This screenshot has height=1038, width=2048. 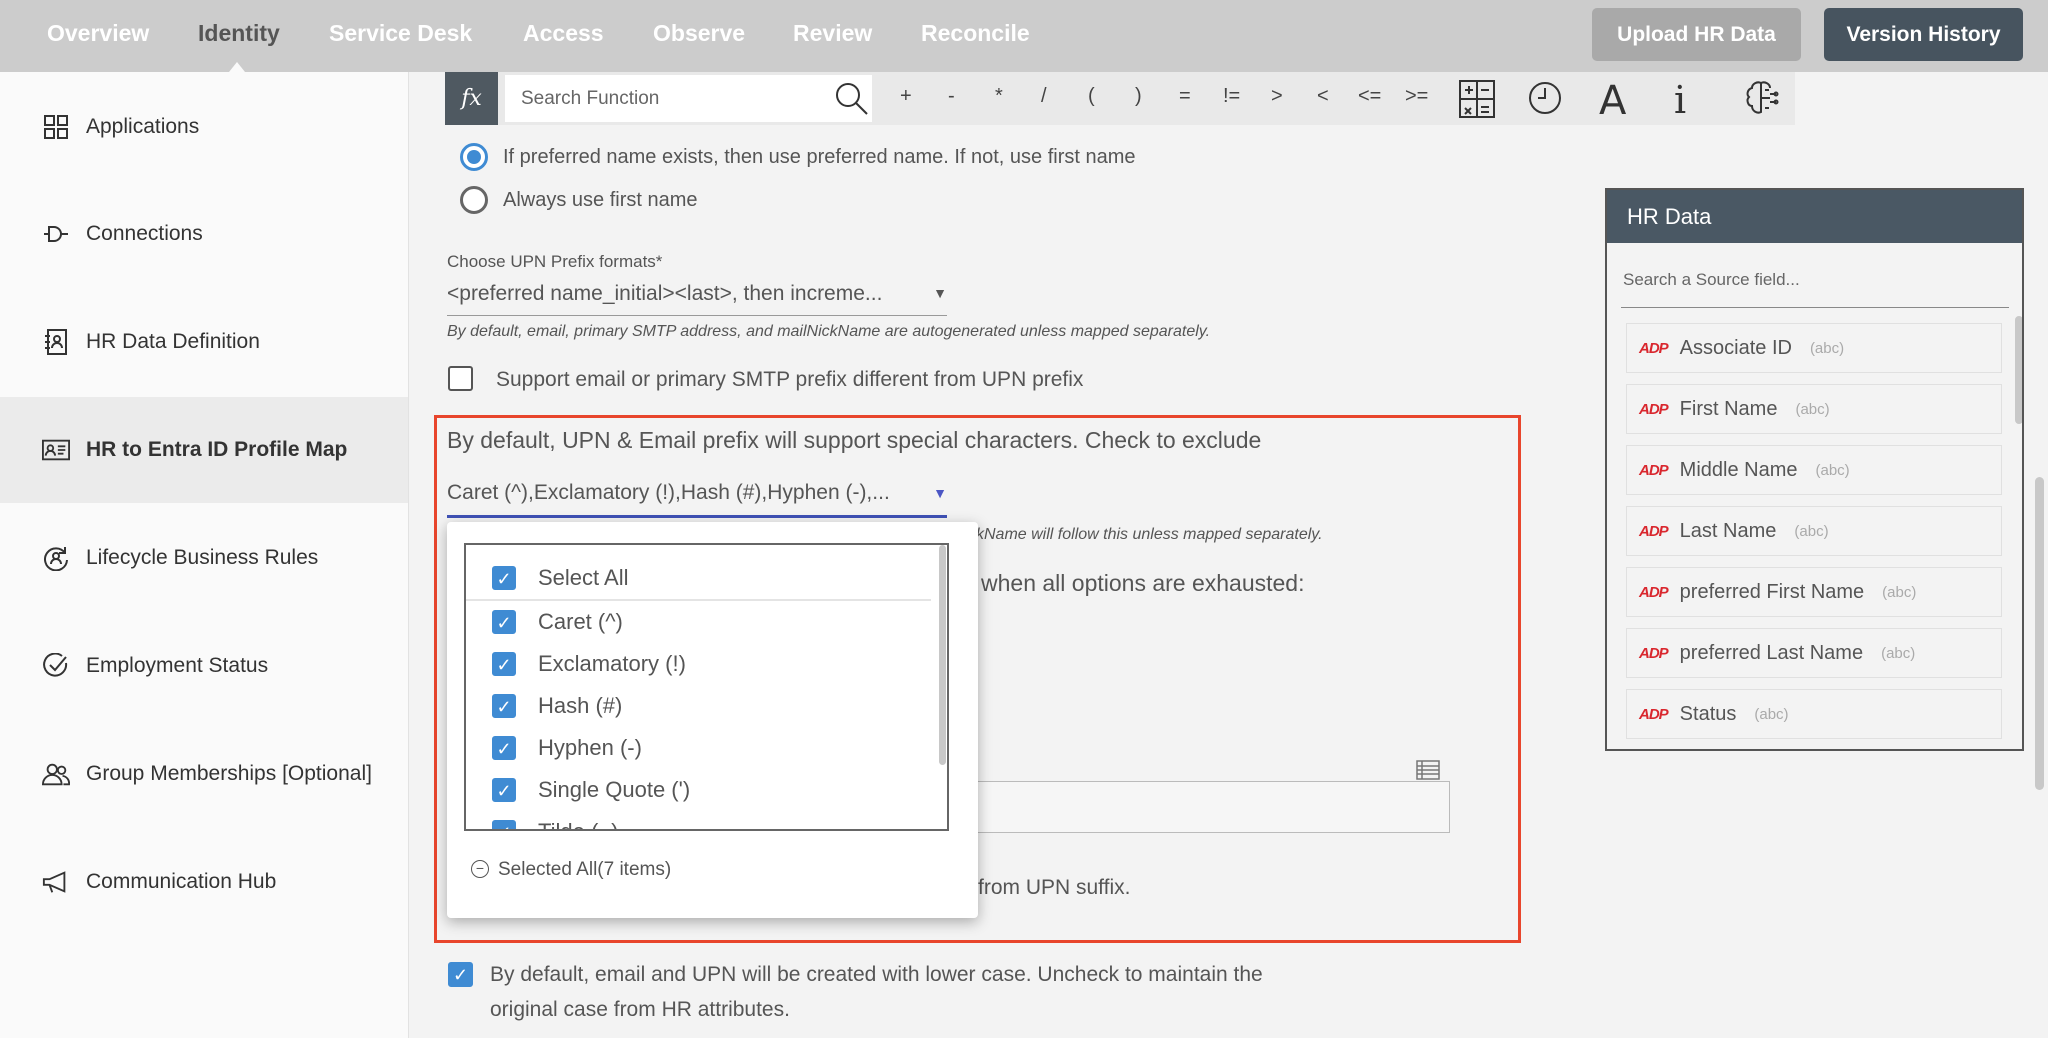 I want to click on hr-field-status: ADP Status (abc), so click(x=1814, y=714).